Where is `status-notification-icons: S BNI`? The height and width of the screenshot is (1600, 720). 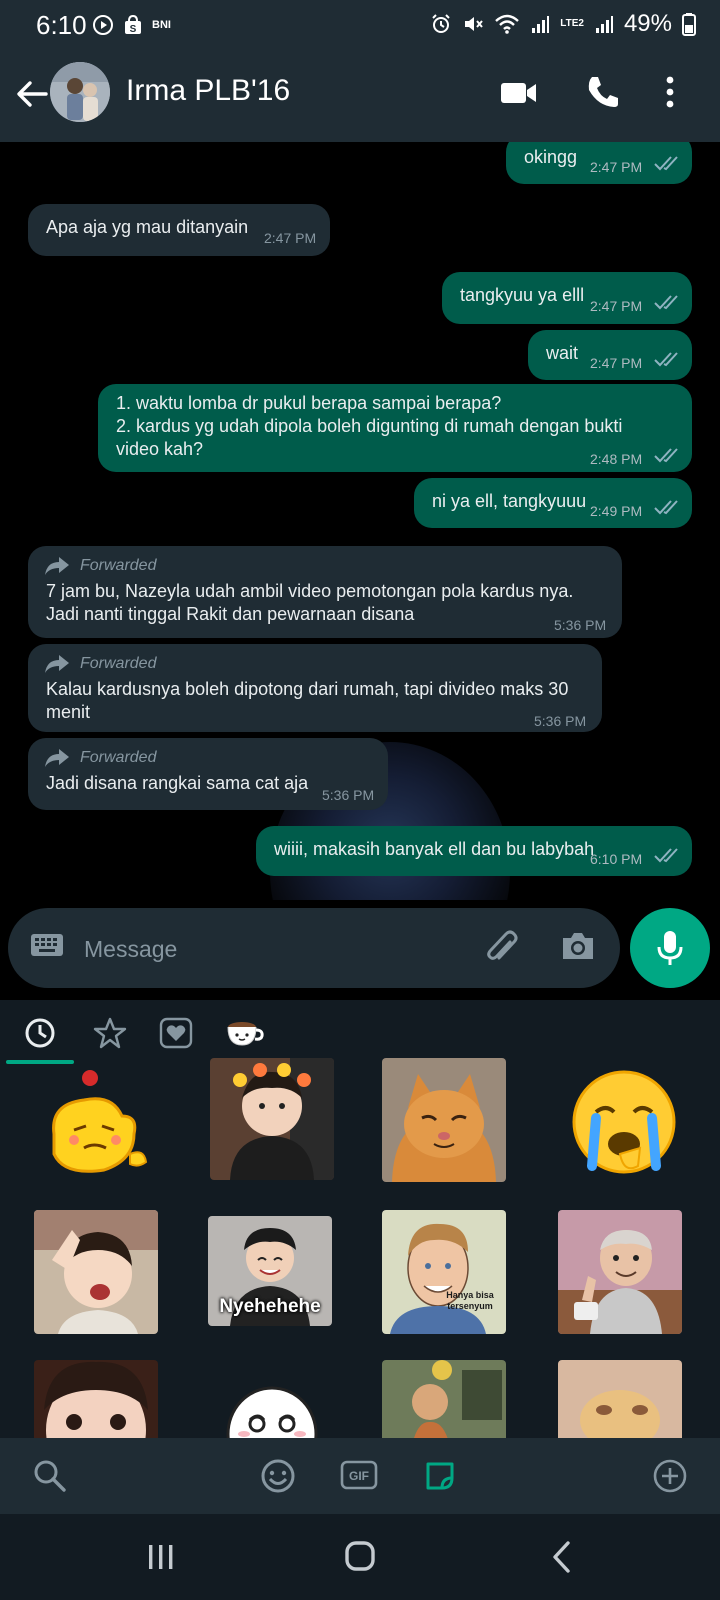 status-notification-icons: S BNI is located at coordinates (131, 25).